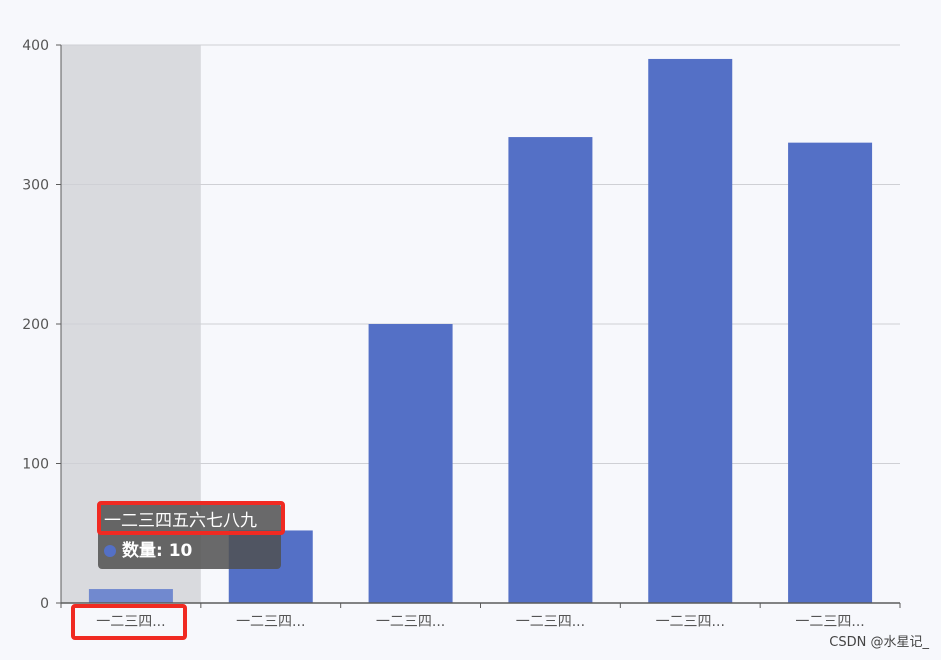 This screenshot has height=660, width=941. What do you see at coordinates (180, 521) in the screenshot?
I see `tooltip-title: 一二三四五六七八九` at bounding box center [180, 521].